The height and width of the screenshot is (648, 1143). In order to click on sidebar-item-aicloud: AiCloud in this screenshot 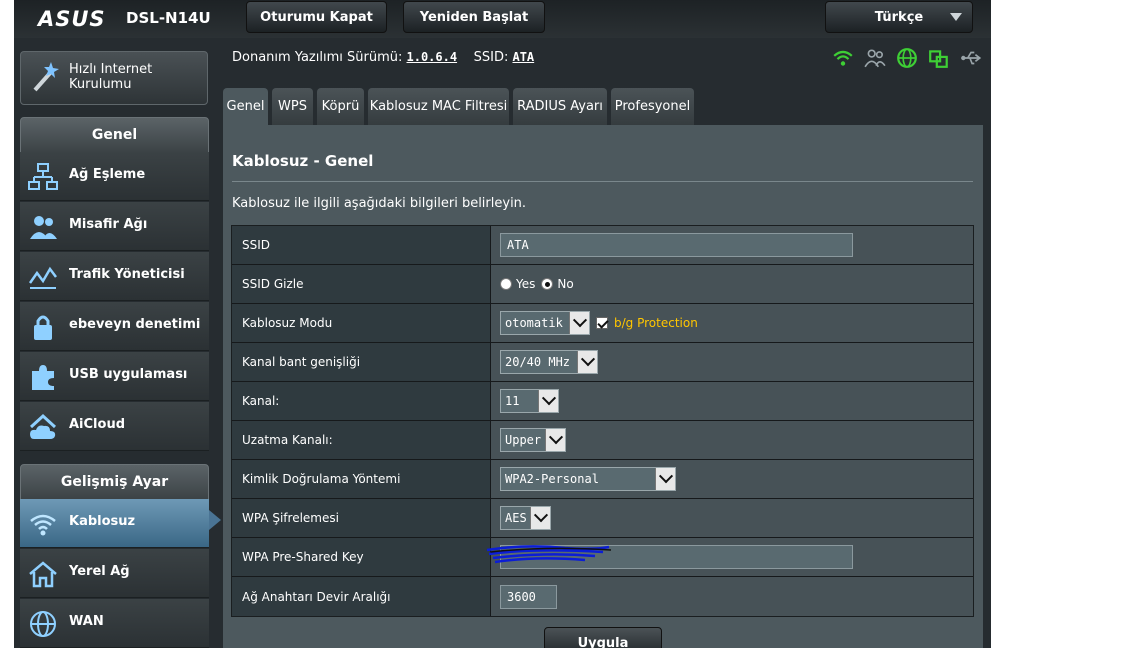, I will do `click(114, 426)`.